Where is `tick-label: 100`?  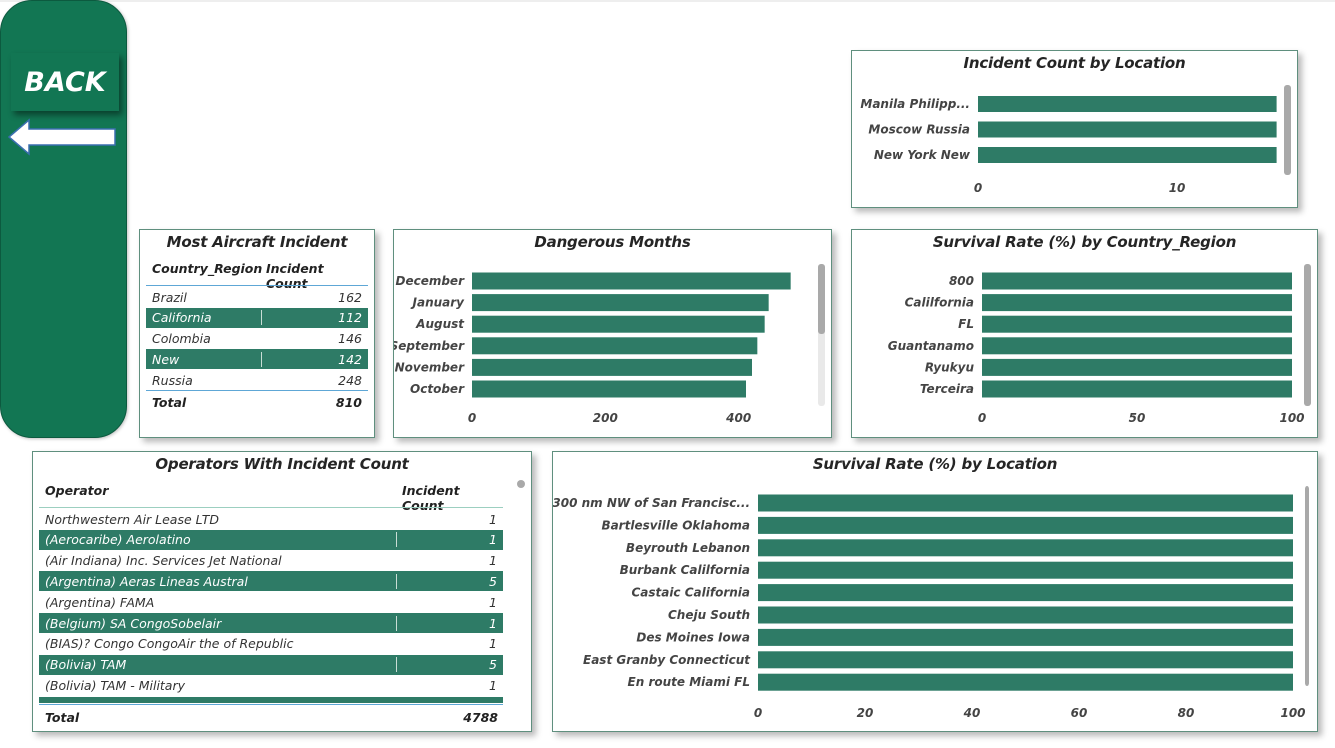
tick-label: 100 is located at coordinates (1292, 713).